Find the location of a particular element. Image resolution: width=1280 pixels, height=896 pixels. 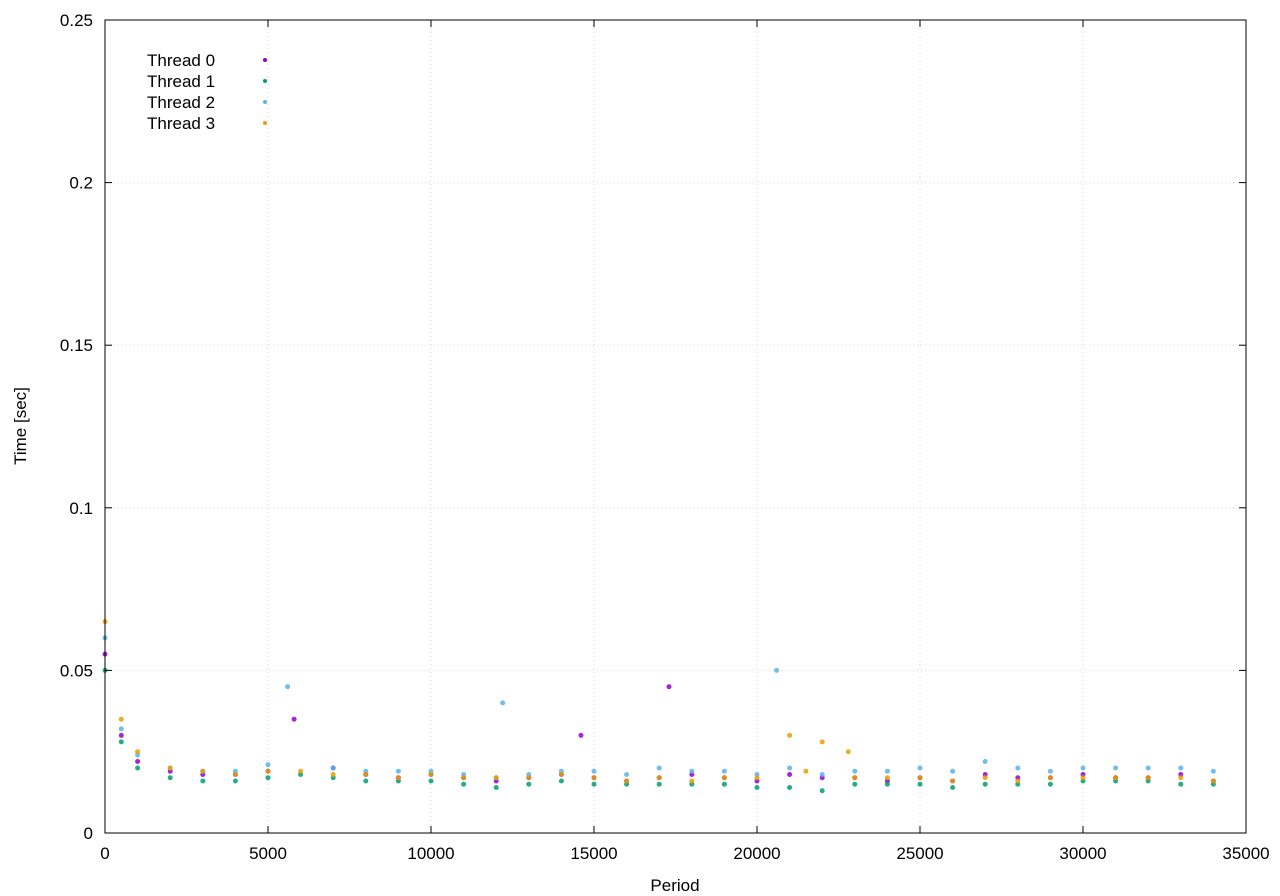

y-tick-label: 0.25 is located at coordinates (76, 20).